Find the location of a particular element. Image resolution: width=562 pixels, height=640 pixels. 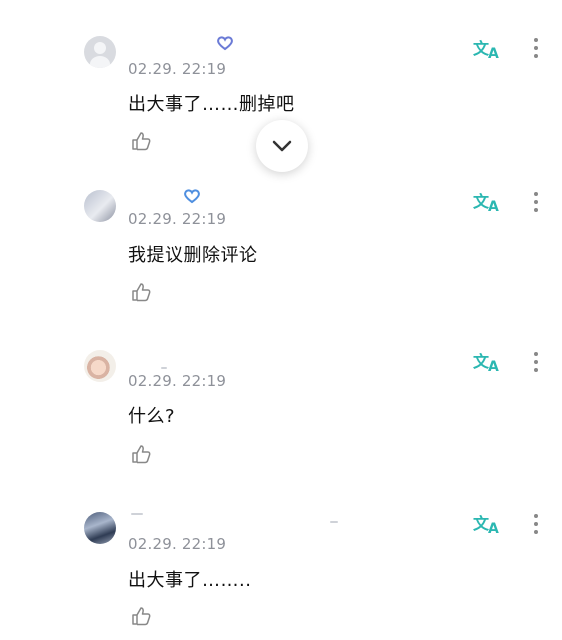

comment-text: 出大事了…….. is located at coordinates (190, 580).